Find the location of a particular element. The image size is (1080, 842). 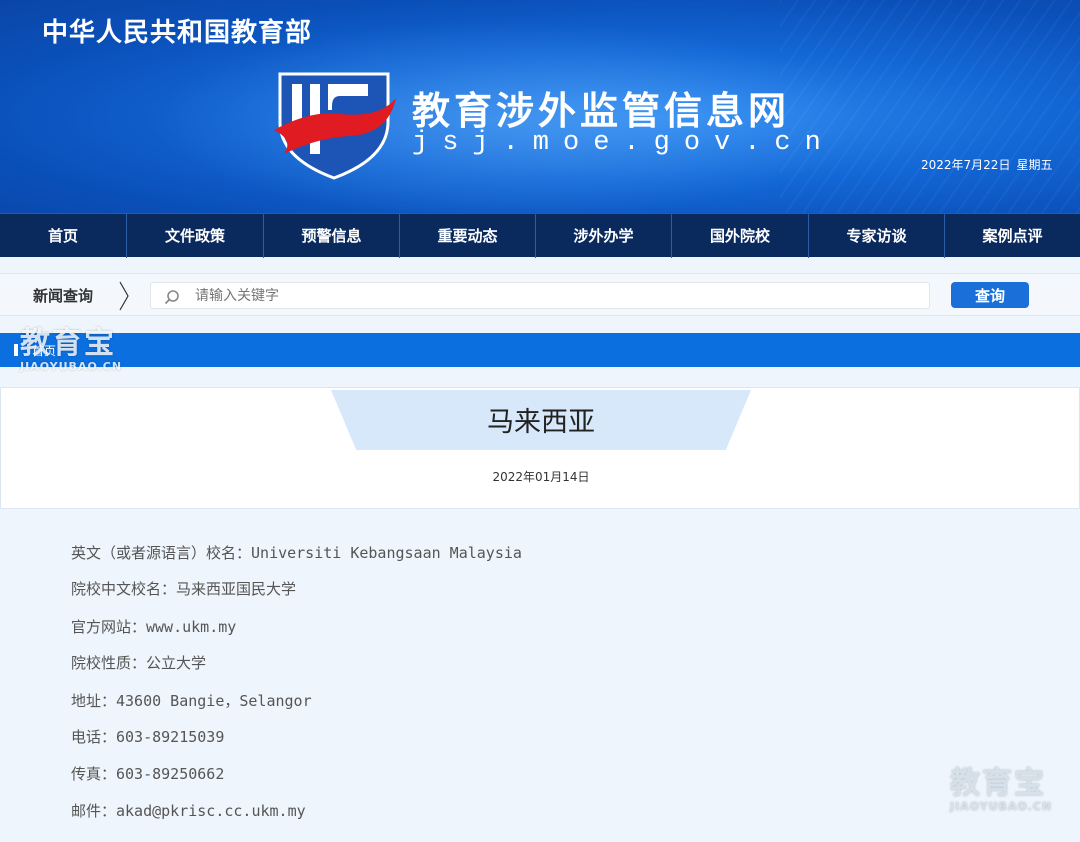

current-date: 2022年7月22日 星期五 is located at coordinates (983, 164).